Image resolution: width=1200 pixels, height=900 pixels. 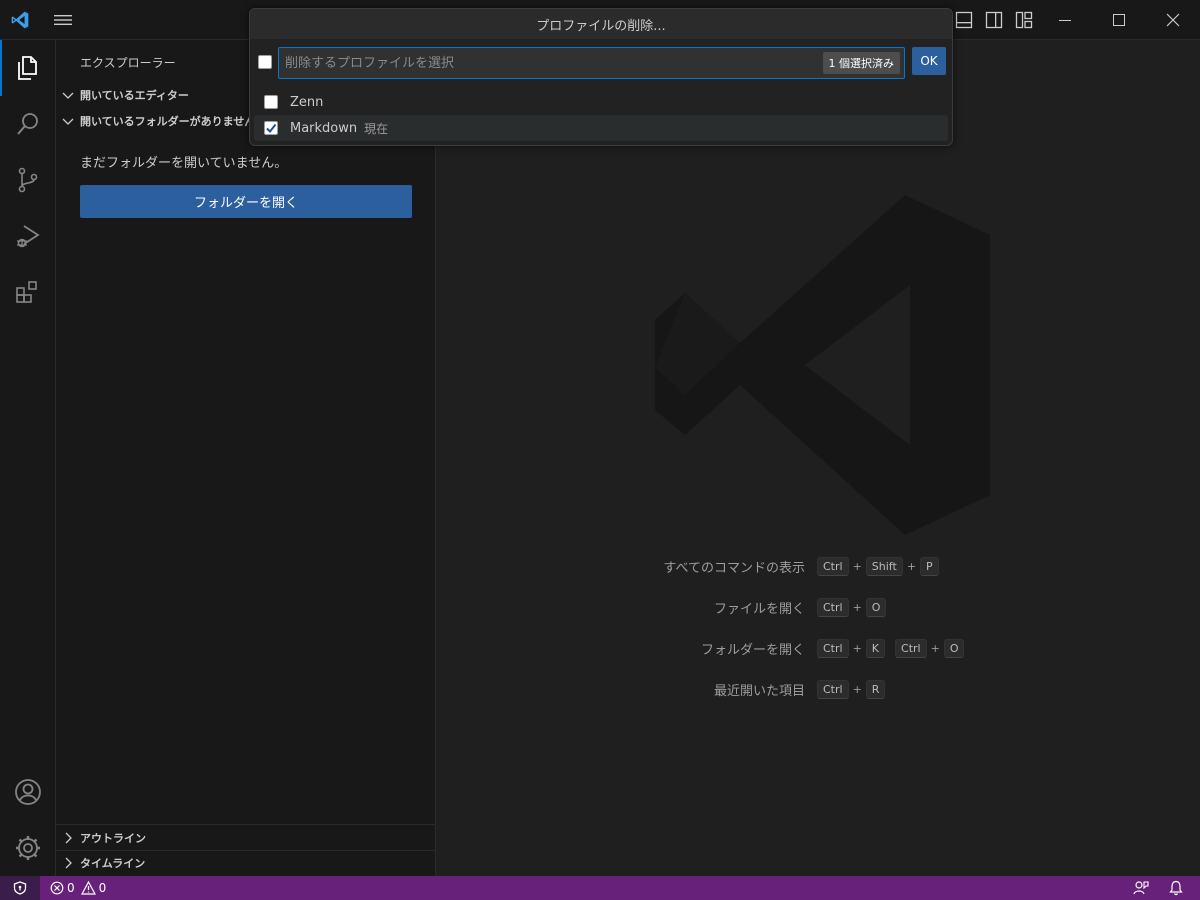 I want to click on explorer-icon, so click(x=27, y=68).